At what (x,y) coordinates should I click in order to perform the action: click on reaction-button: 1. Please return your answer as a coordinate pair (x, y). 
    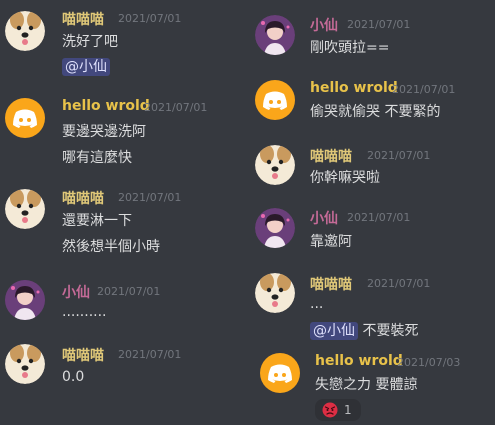
    Looking at the image, I should click on (338, 410).